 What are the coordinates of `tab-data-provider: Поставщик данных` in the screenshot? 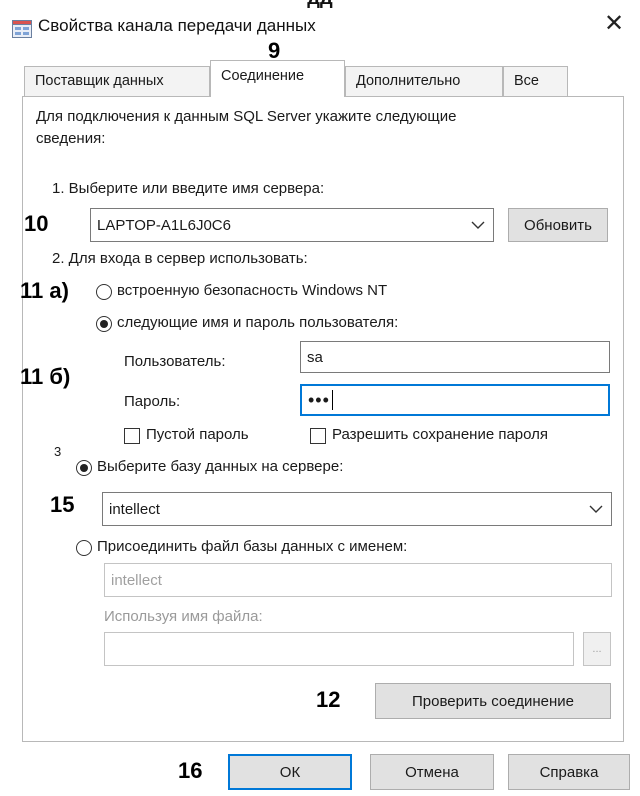 It's located at (117, 81).